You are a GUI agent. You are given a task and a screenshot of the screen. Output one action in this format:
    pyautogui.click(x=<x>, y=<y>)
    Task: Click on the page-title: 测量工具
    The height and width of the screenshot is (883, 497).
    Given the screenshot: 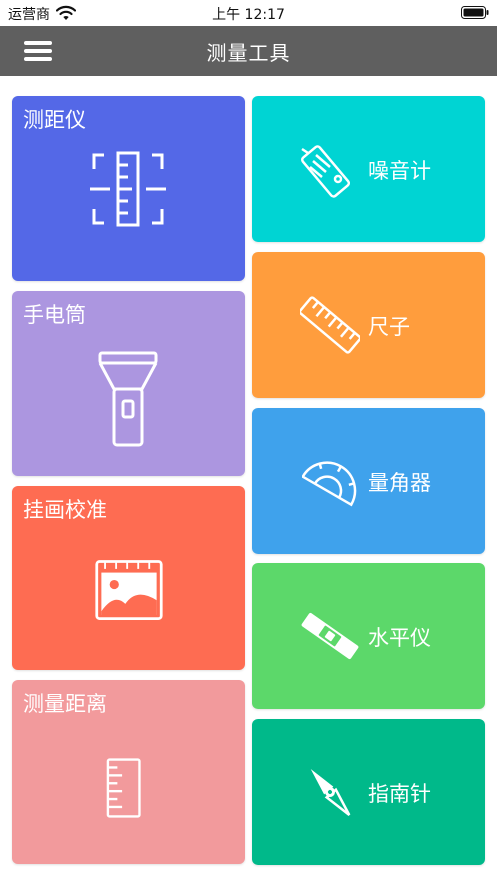 What is the action you would take?
    pyautogui.click(x=248, y=53)
    